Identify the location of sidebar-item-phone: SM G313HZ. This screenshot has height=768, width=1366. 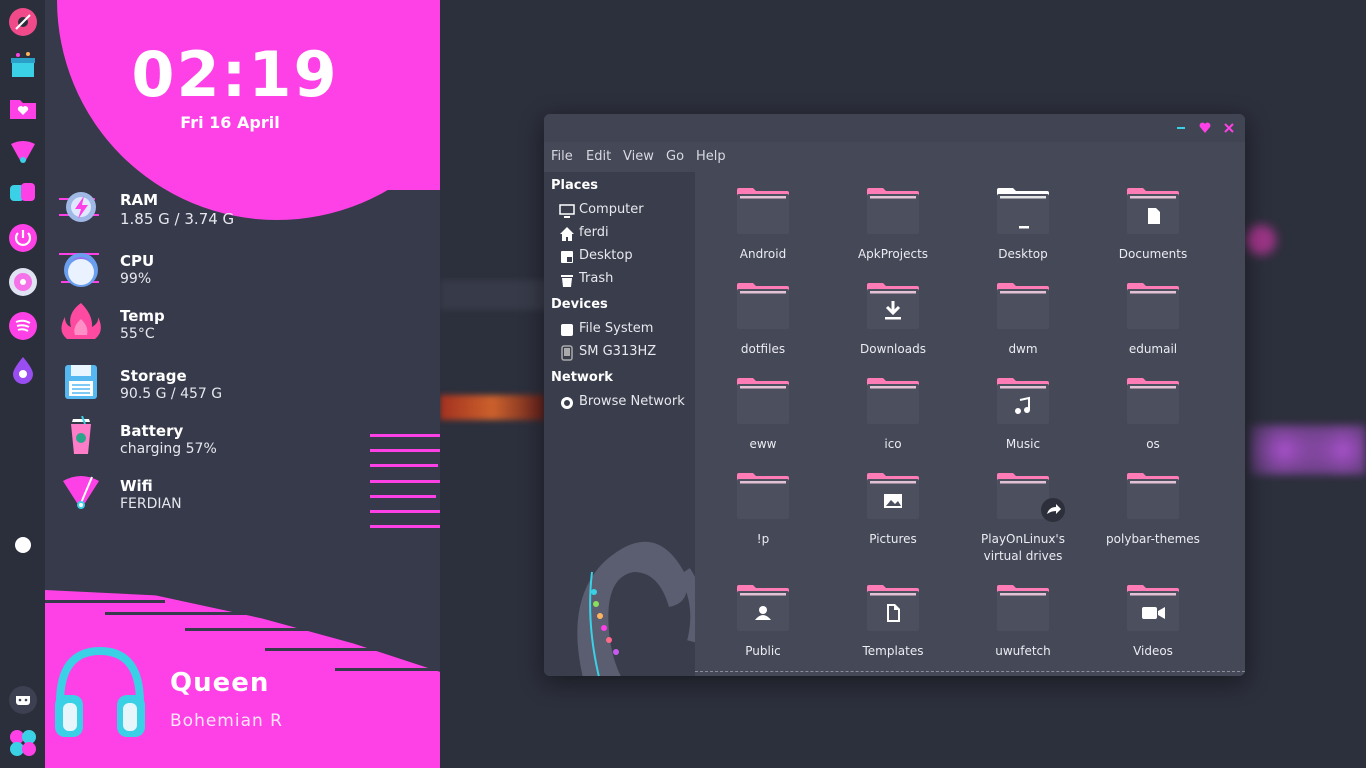
(624, 353).